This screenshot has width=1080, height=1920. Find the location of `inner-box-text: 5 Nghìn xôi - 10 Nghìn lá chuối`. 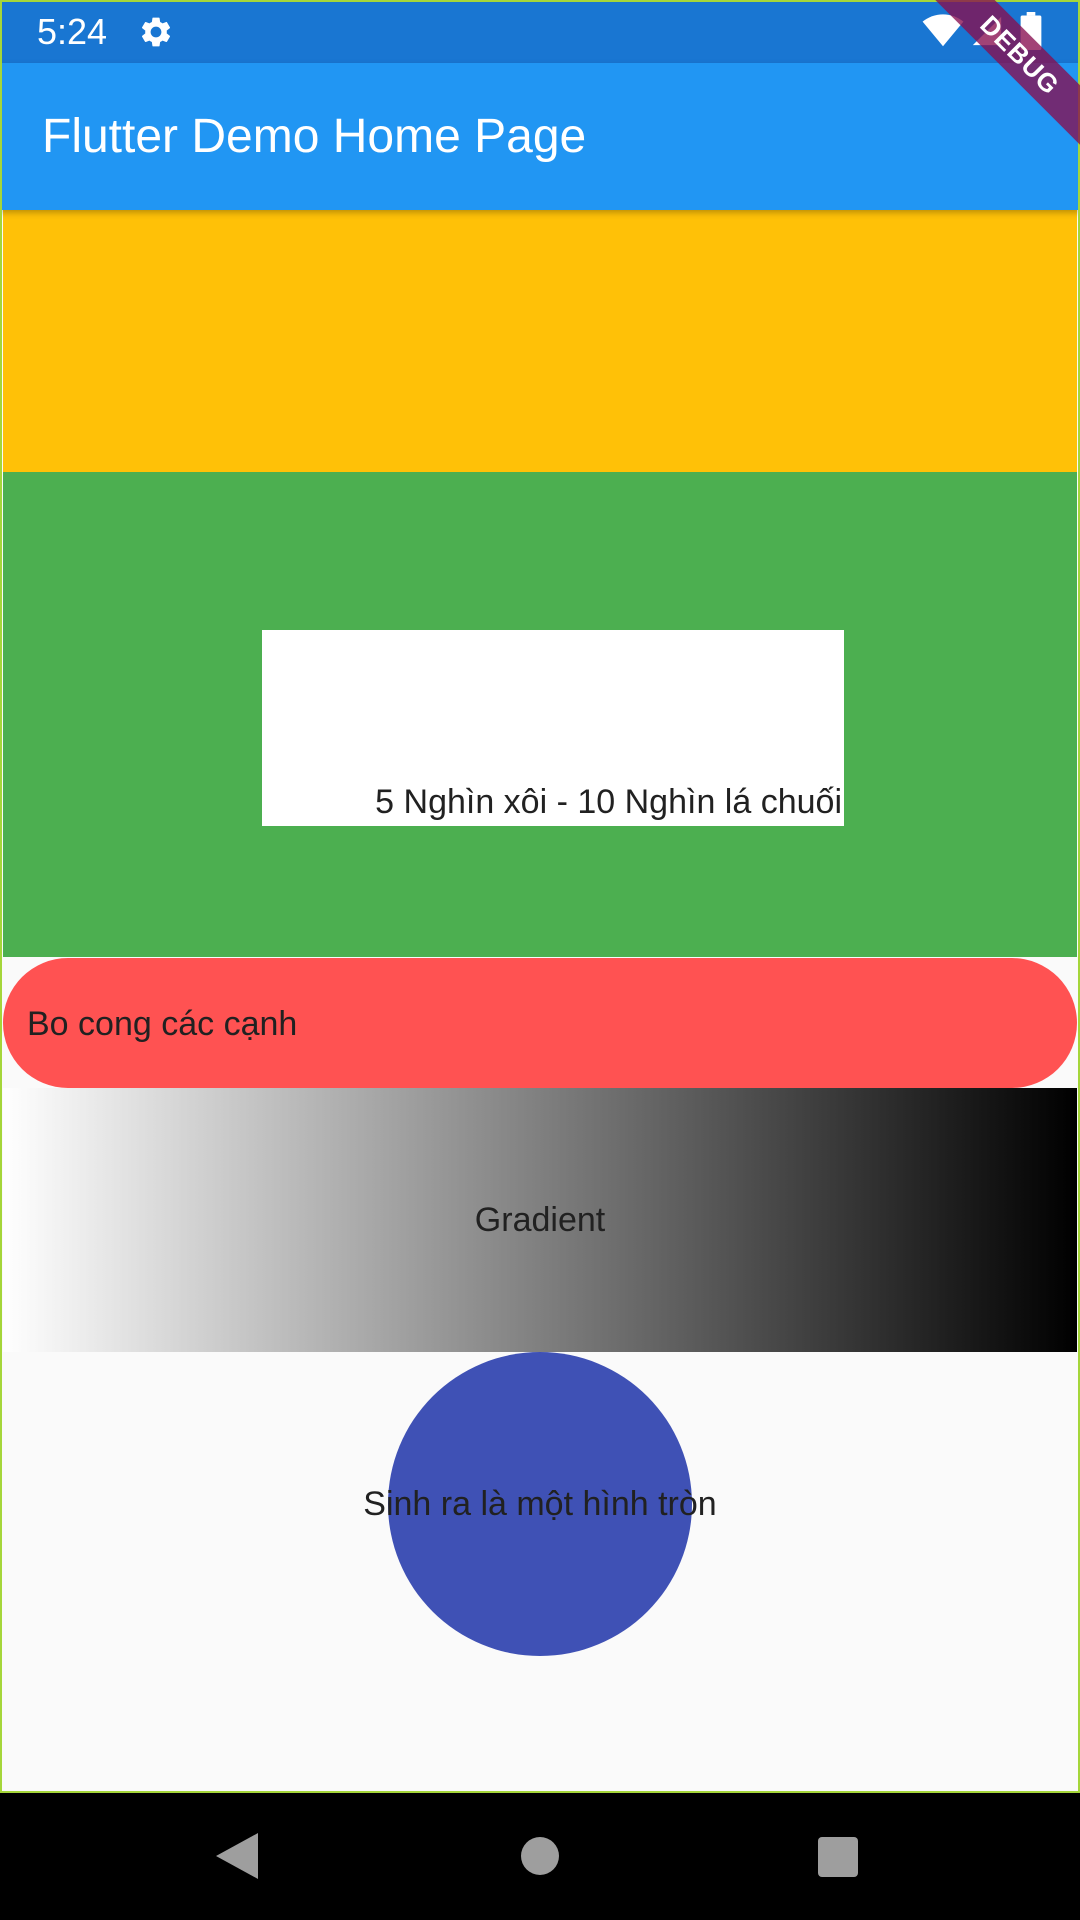

inner-box-text: 5 Nghìn xôi - 10 Nghìn lá chuối is located at coordinates (608, 802).